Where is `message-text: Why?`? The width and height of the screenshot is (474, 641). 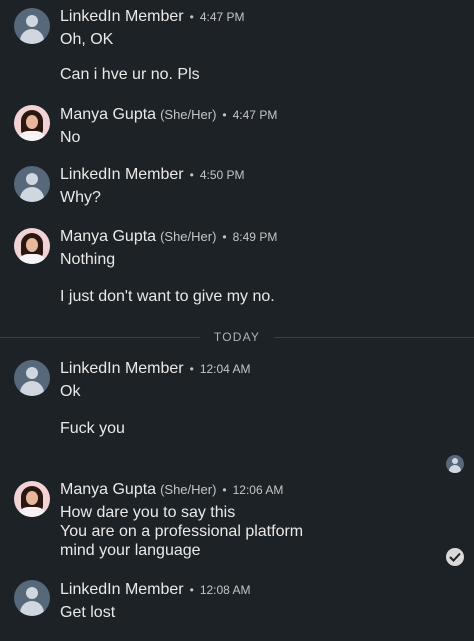 message-text: Why? is located at coordinates (80, 197).